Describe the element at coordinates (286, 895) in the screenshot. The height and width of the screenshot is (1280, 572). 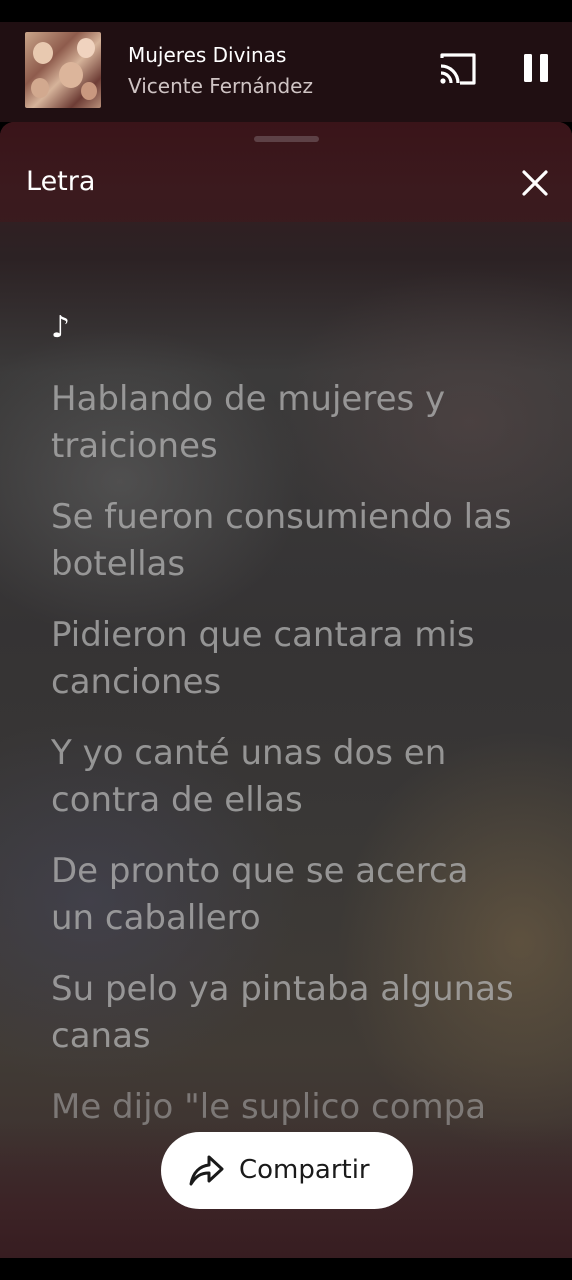
I see `lyric-line: De pronto que se acerca un caballero` at that location.